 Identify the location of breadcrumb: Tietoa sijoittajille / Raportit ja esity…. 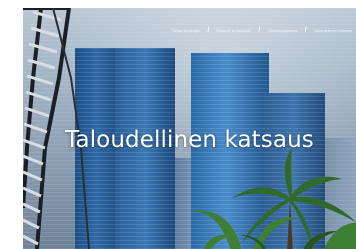
(261, 30).